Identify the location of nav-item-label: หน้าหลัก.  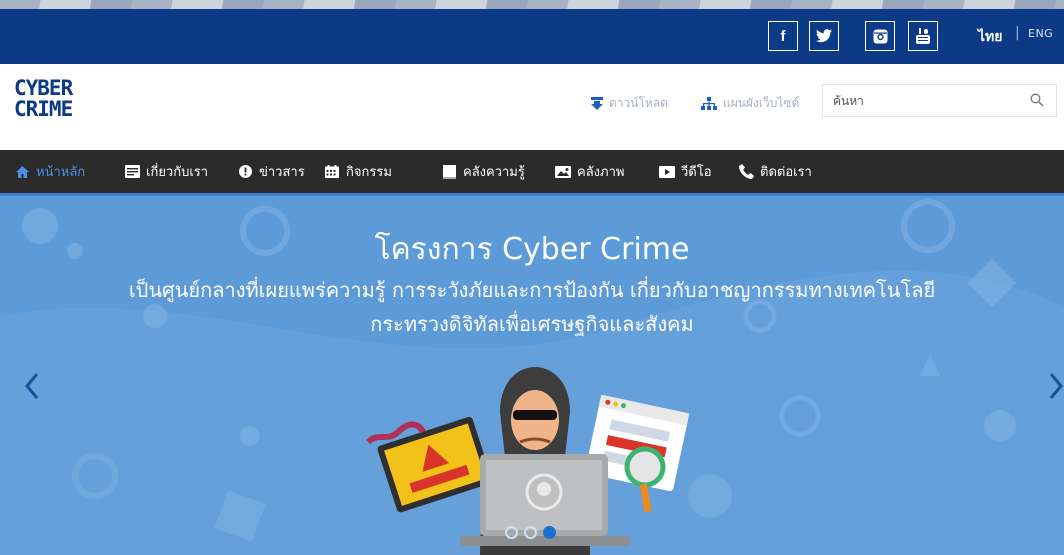
(61, 172).